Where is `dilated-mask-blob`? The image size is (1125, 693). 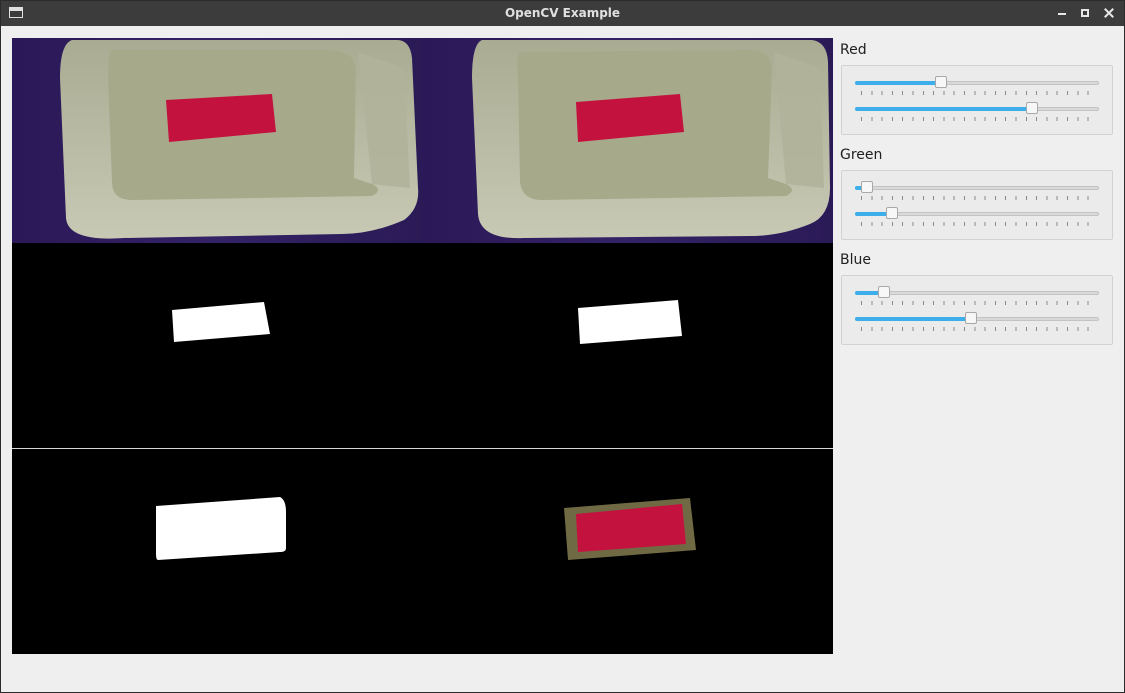 dilated-mask-blob is located at coordinates (221, 528).